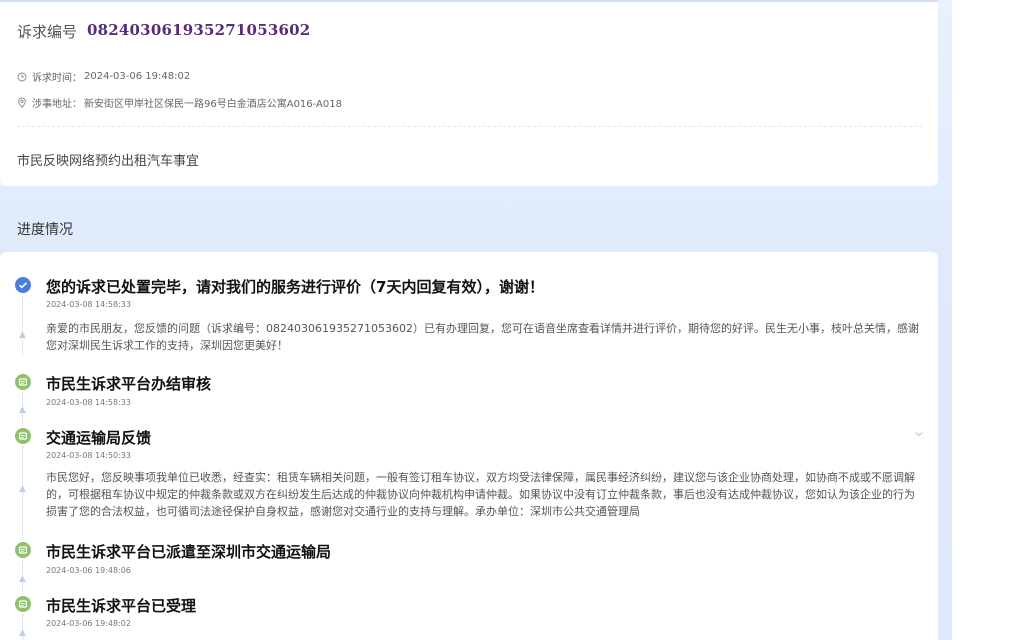  What do you see at coordinates (22, 326) in the screenshot?
I see `timeline-connector` at bounding box center [22, 326].